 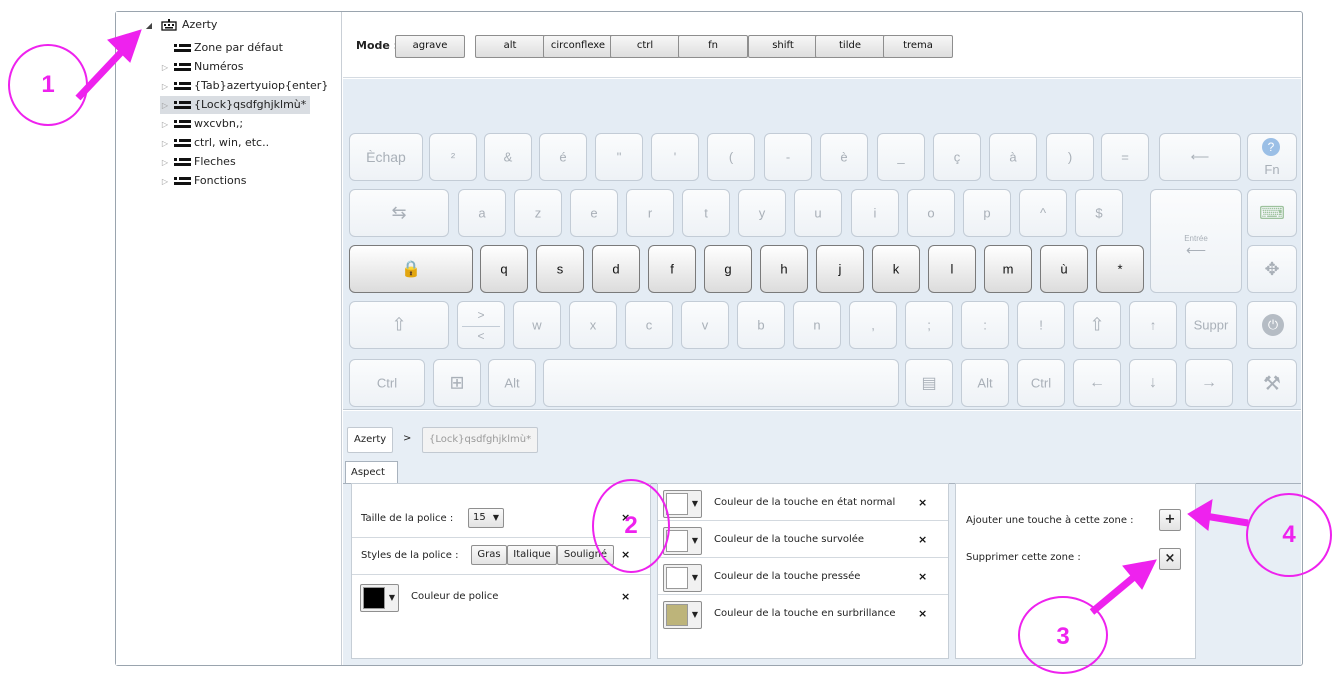 What do you see at coordinates (538, 213) in the screenshot?
I see `key: z` at bounding box center [538, 213].